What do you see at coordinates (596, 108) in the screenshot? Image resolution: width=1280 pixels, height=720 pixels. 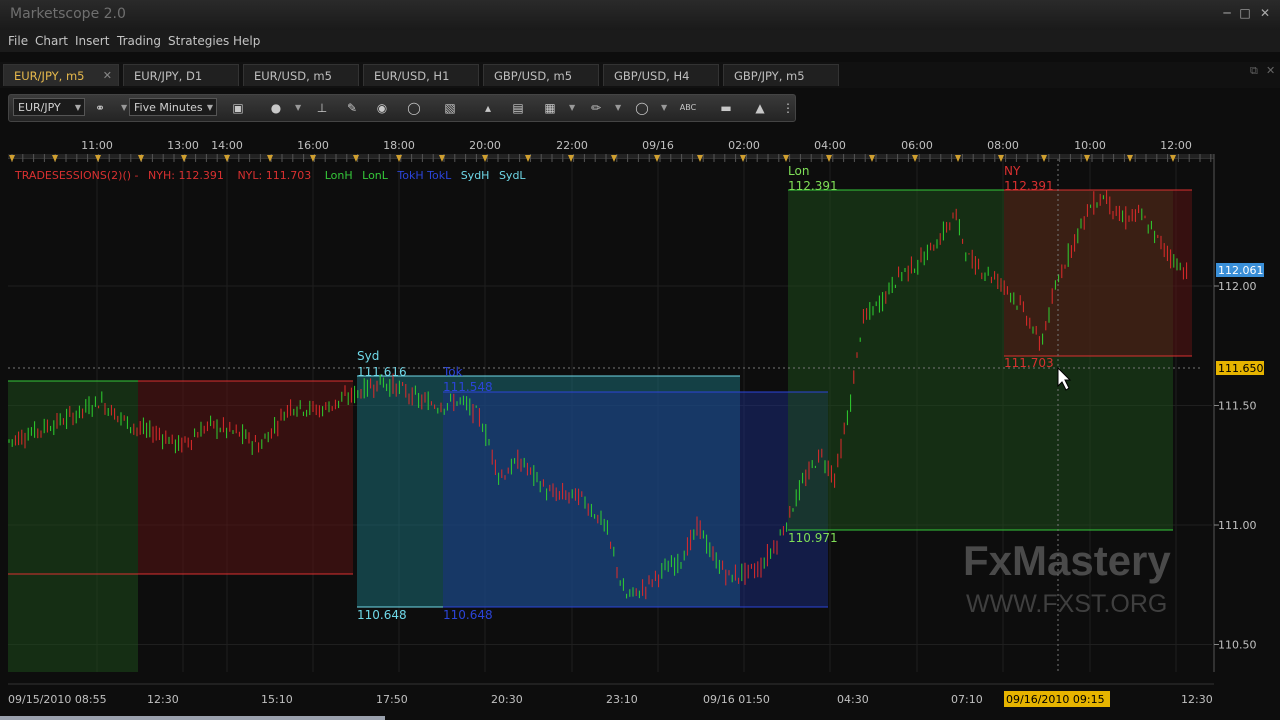 I see `pencil-icon: ✏` at bounding box center [596, 108].